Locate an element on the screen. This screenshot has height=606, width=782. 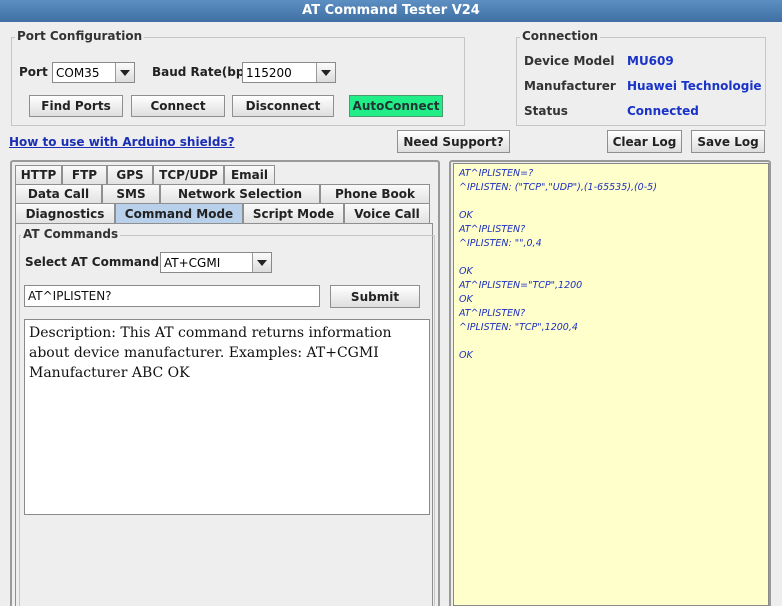
tab-data-call: Data Call is located at coordinates (58, 193).